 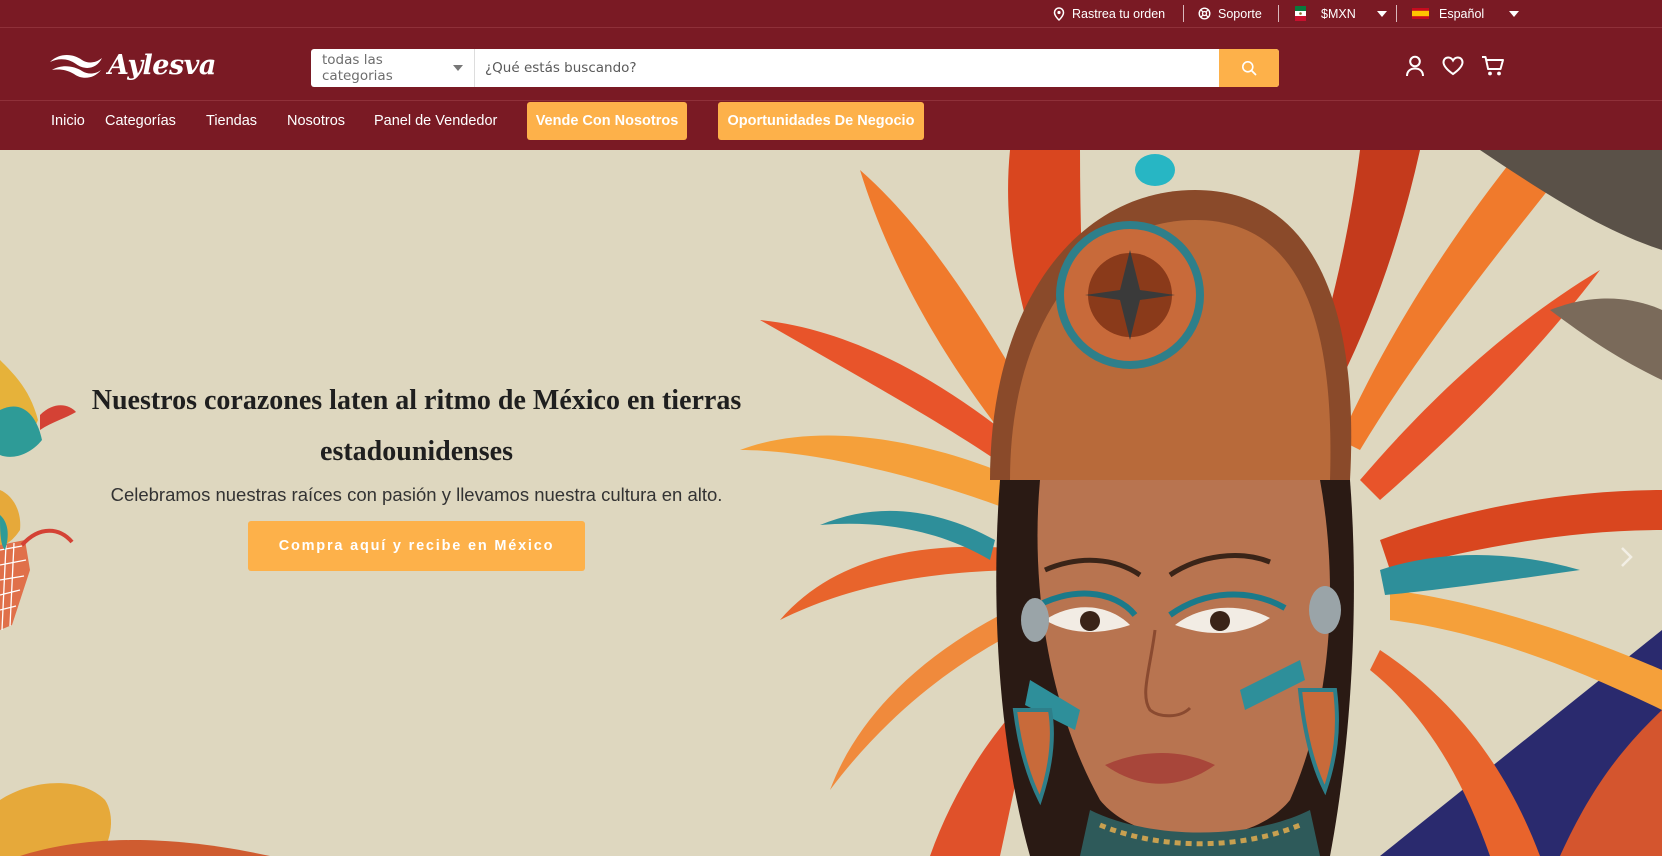 I want to click on support-link: Soporte, so click(x=1230, y=13).